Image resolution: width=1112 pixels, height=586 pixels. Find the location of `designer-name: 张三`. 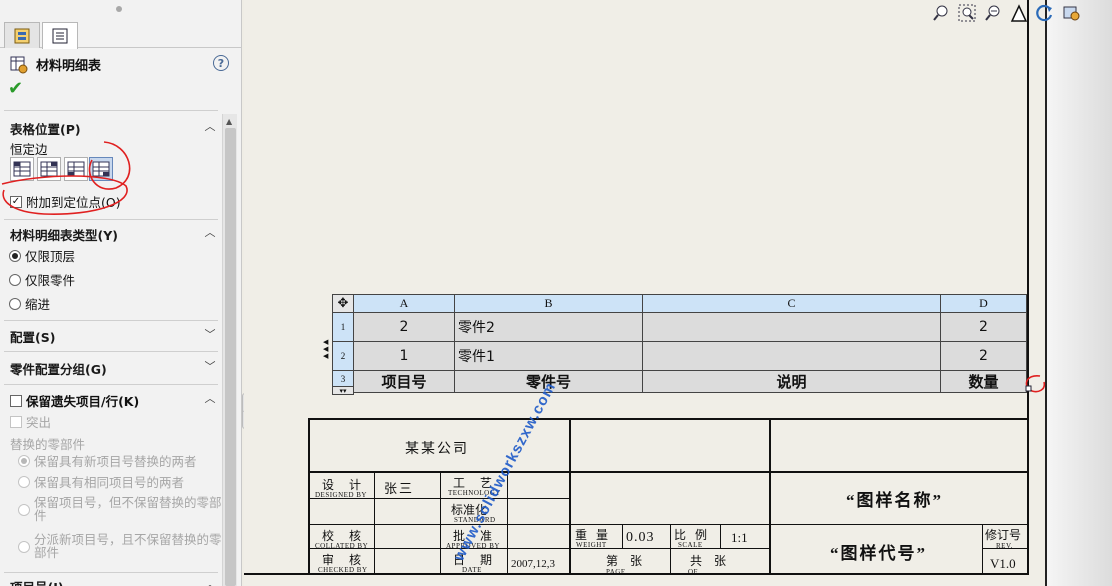

designer-name: 张三 is located at coordinates (399, 487).